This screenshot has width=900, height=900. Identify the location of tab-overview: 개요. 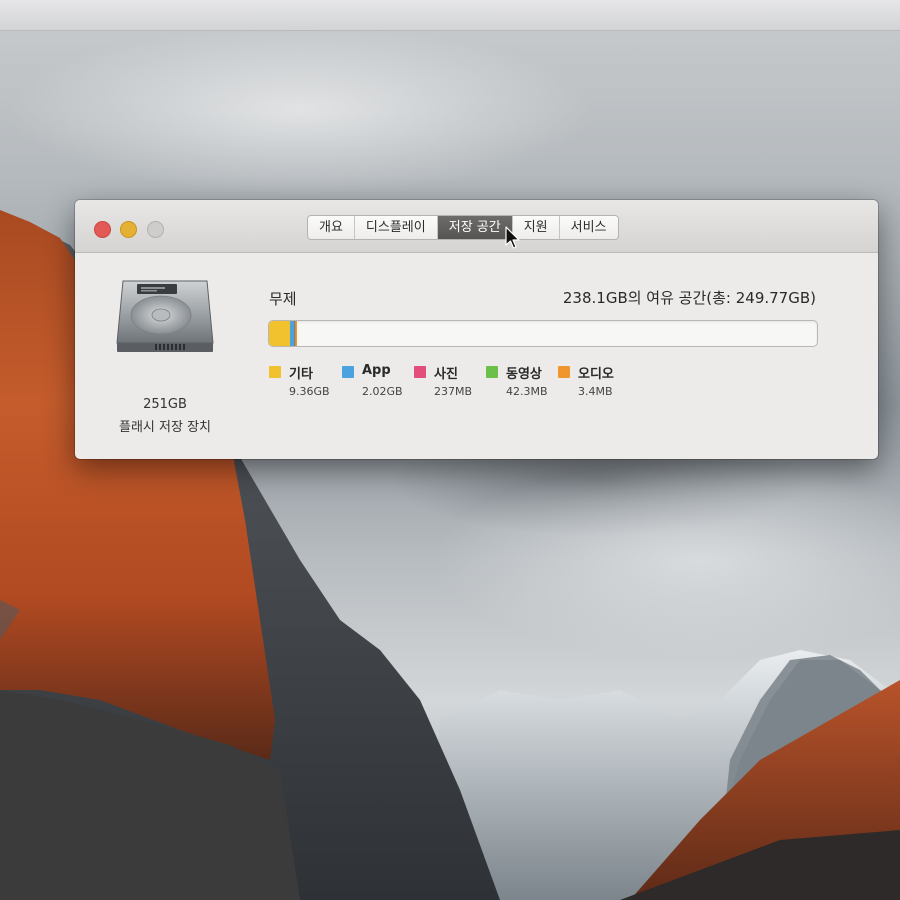
(331, 227).